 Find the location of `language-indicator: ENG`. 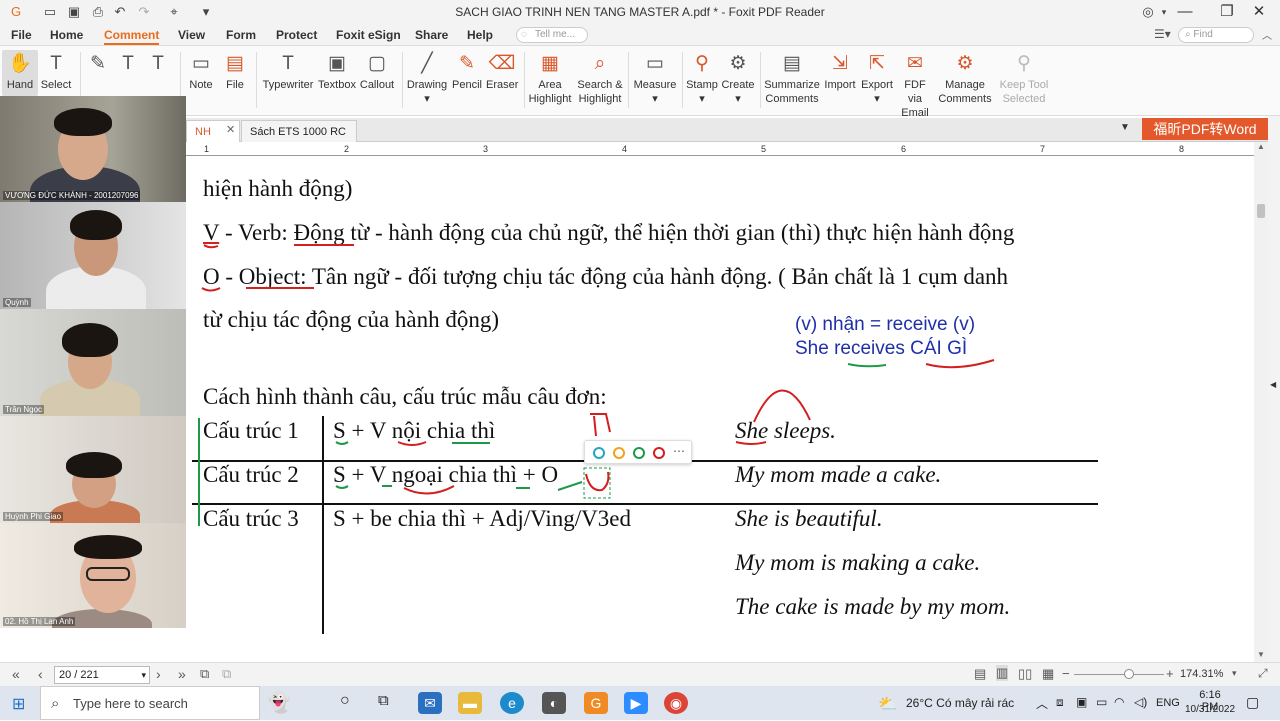

language-indicator: ENG is located at coordinates (1168, 703).